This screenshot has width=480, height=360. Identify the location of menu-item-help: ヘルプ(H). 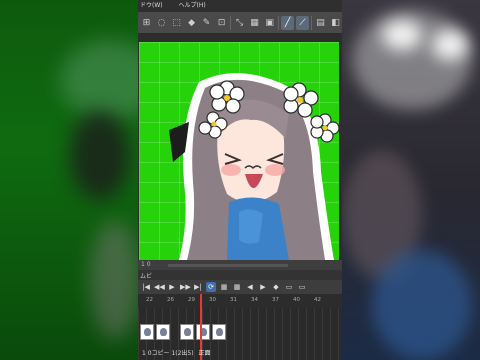
(192, 5).